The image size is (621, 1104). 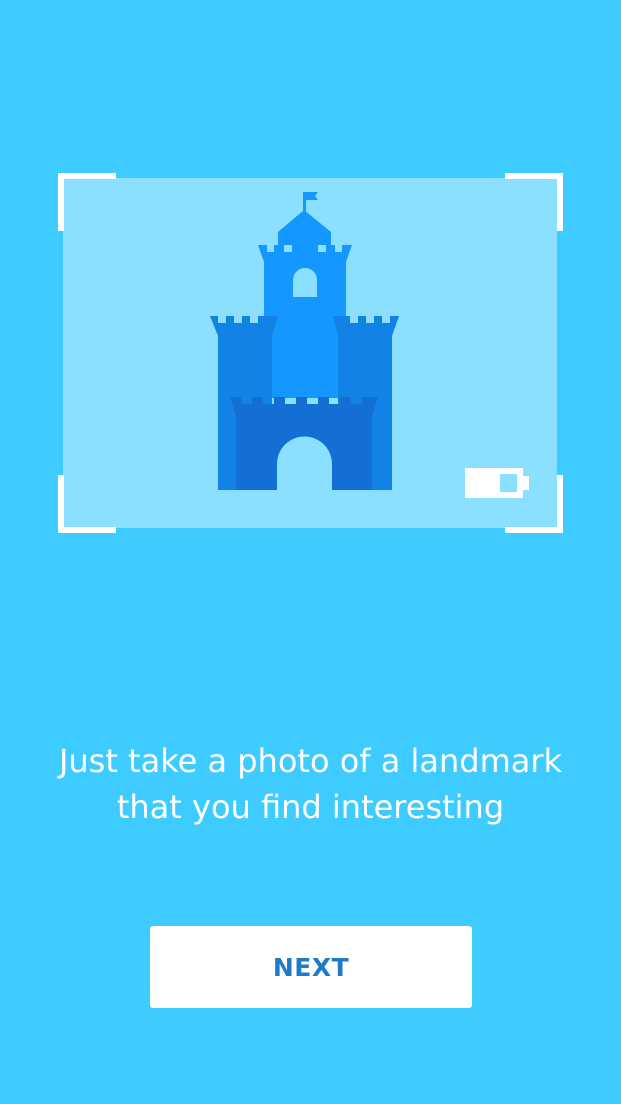 I want to click on castle-icon, so click(x=304, y=341).